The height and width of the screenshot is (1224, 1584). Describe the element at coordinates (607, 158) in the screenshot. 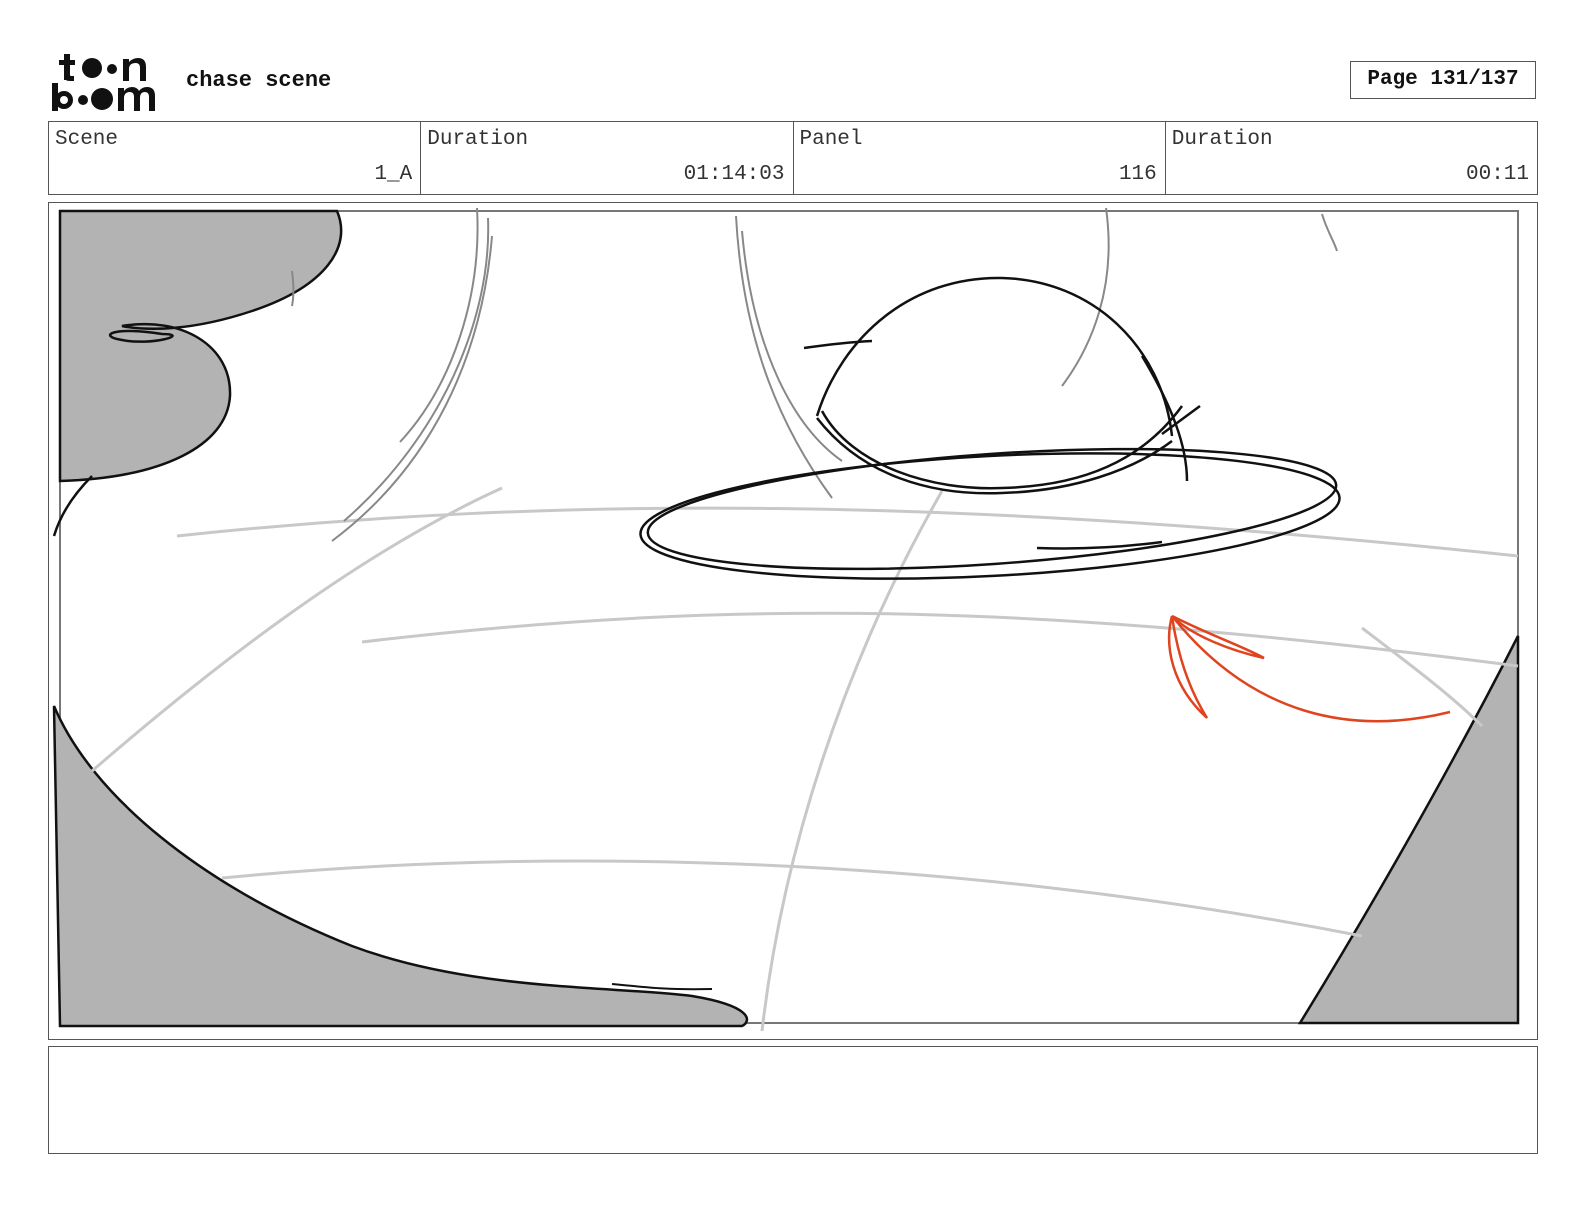

I see `scene-duration-cell: Duration 01:14:03` at that location.